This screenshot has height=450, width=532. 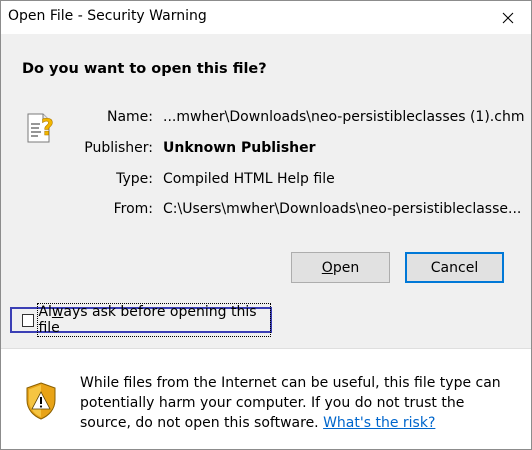 I want to click on type-label: Type:, so click(x=134, y=179).